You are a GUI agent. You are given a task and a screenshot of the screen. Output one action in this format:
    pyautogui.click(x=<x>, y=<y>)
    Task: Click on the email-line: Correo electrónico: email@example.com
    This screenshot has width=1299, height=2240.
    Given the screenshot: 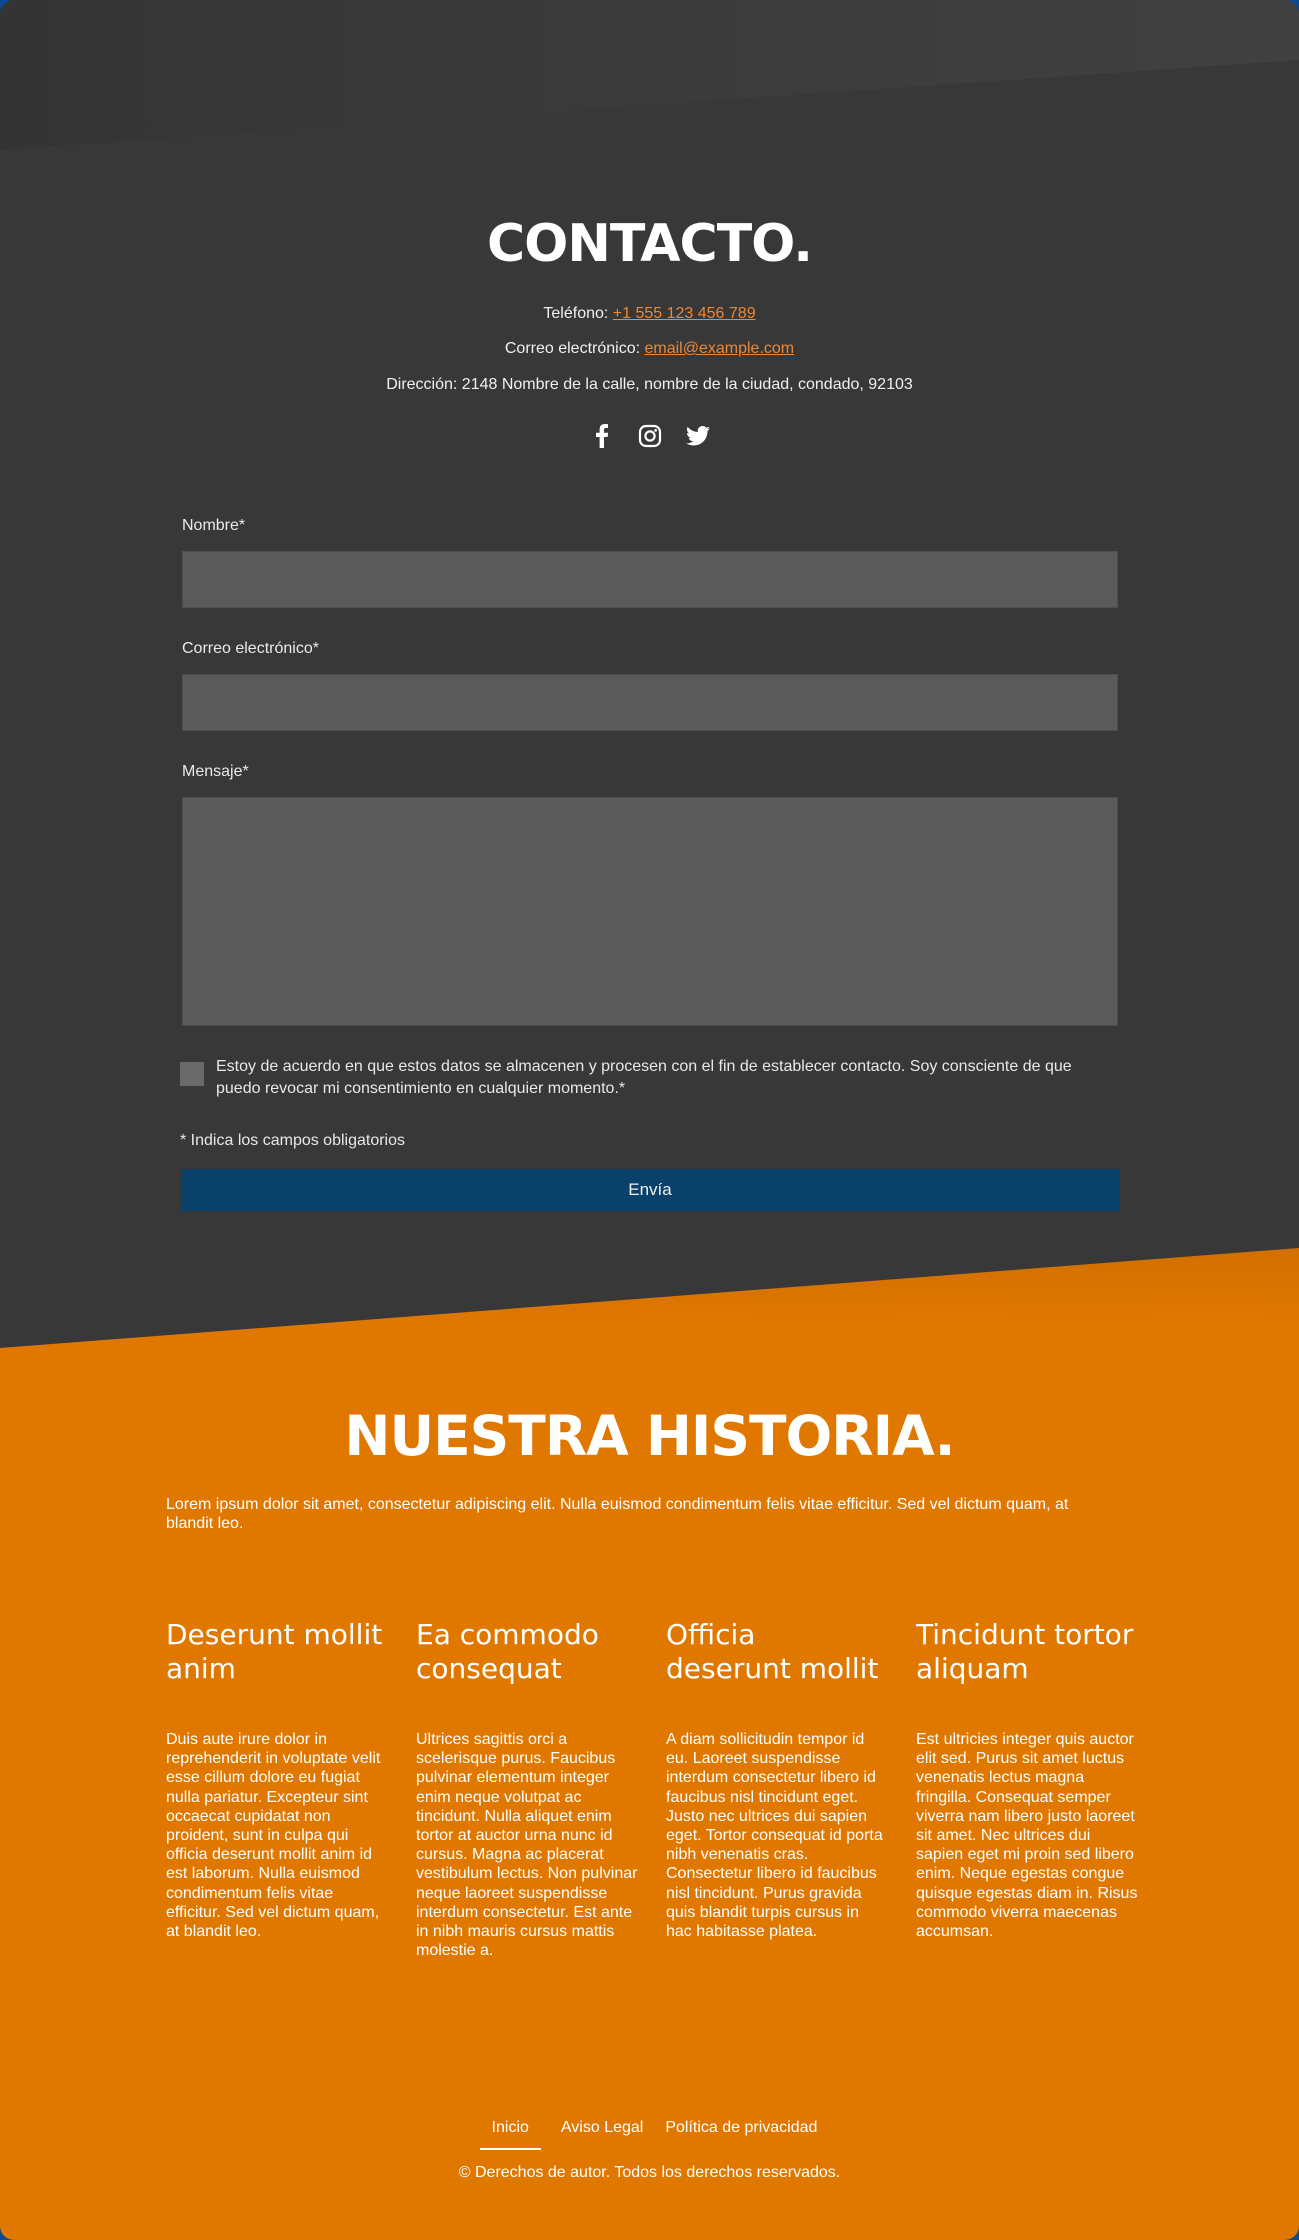 What is the action you would take?
    pyautogui.click(x=649, y=349)
    